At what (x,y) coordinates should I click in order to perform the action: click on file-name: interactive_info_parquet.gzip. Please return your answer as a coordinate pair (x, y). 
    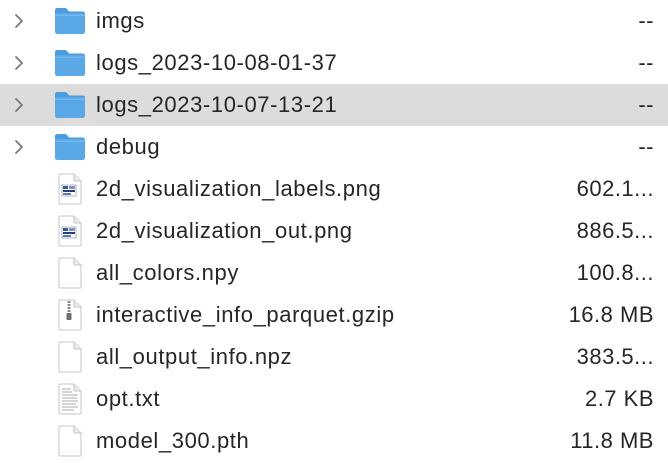
    Looking at the image, I should click on (245, 314).